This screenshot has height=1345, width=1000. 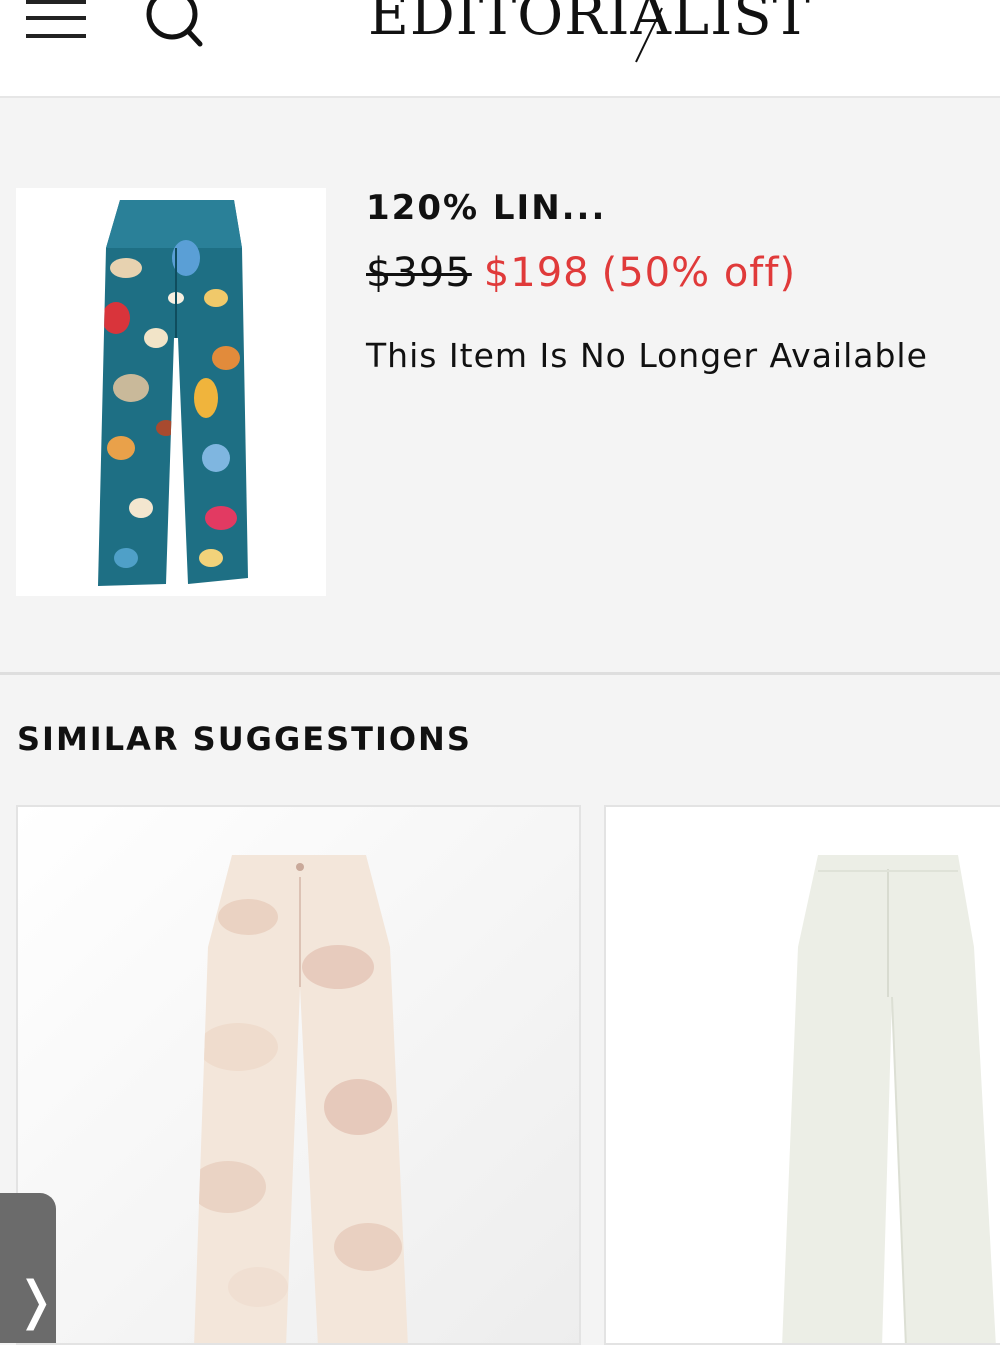 What do you see at coordinates (419, 273) in the screenshot?
I see `original-price: $395` at bounding box center [419, 273].